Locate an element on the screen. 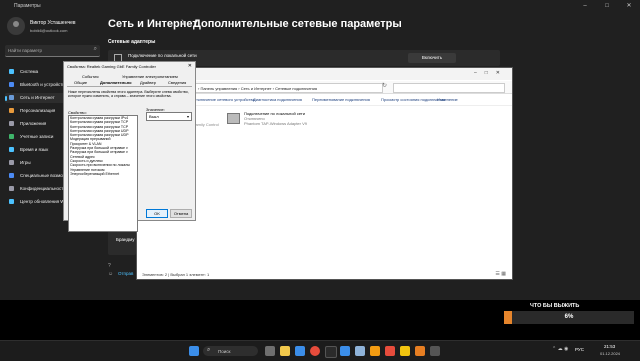 The height and width of the screenshot is (361, 640). status-bar: Элементов: 2 | Выбран 1 элемент: 1 ☰ ▦ is located at coordinates (324, 274).